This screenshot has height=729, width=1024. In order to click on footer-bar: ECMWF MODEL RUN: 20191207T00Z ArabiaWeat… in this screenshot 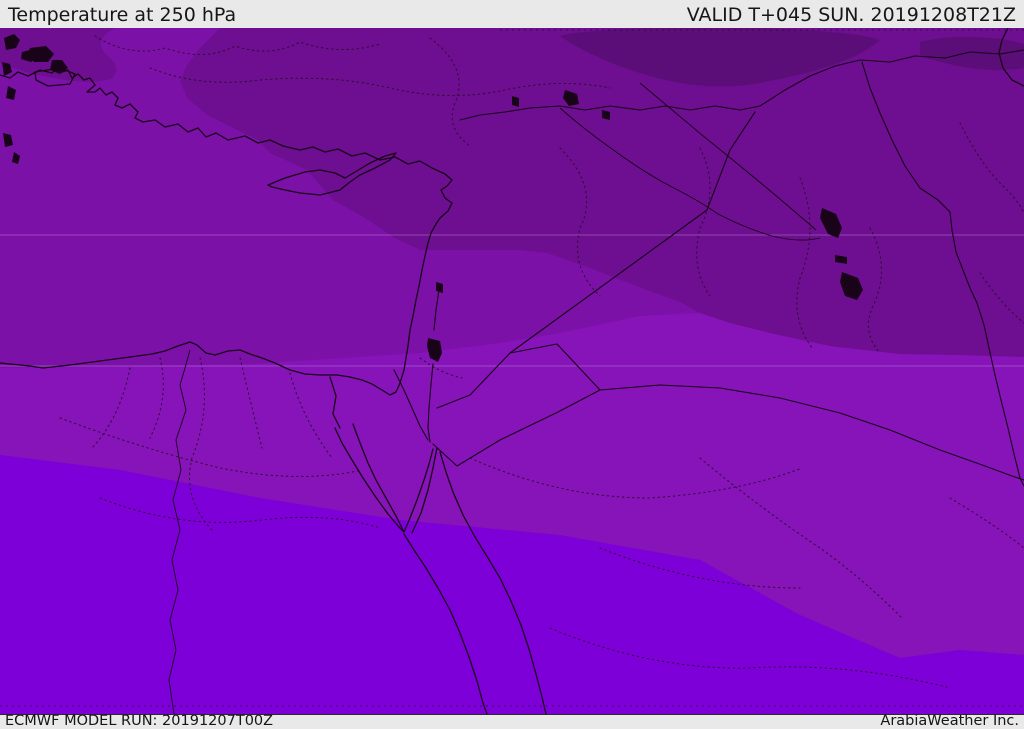, I will do `click(512, 721)`.